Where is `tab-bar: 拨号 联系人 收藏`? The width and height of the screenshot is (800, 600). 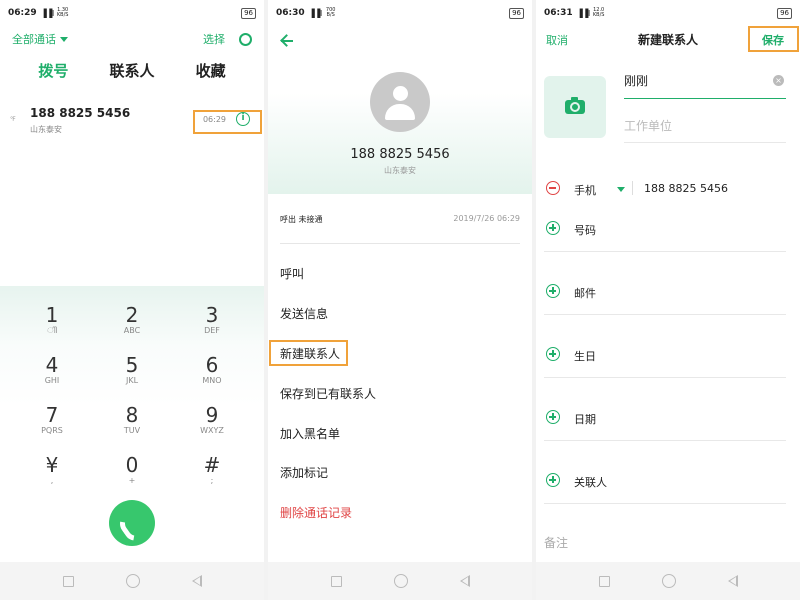 tab-bar: 拨号 联系人 收藏 is located at coordinates (132, 70).